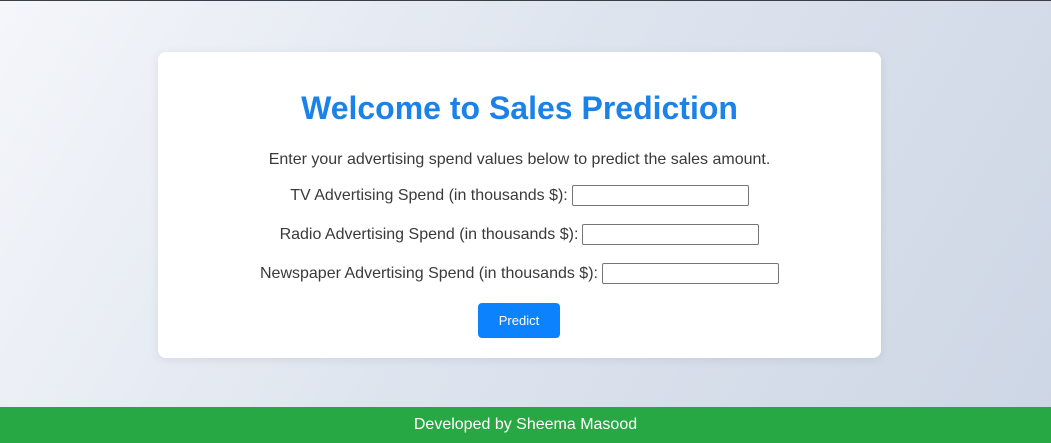 The width and height of the screenshot is (1051, 443). Describe the element at coordinates (660, 195) in the screenshot. I see `tv-spend-input` at that location.